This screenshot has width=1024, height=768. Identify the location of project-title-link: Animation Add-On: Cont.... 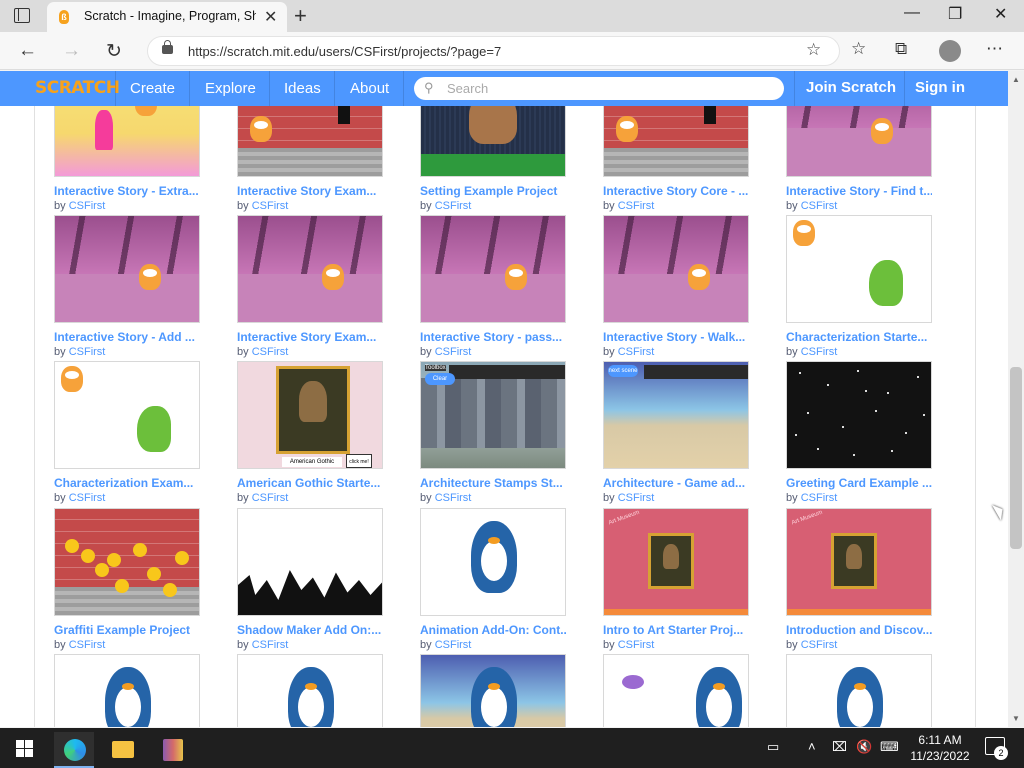
(493, 630).